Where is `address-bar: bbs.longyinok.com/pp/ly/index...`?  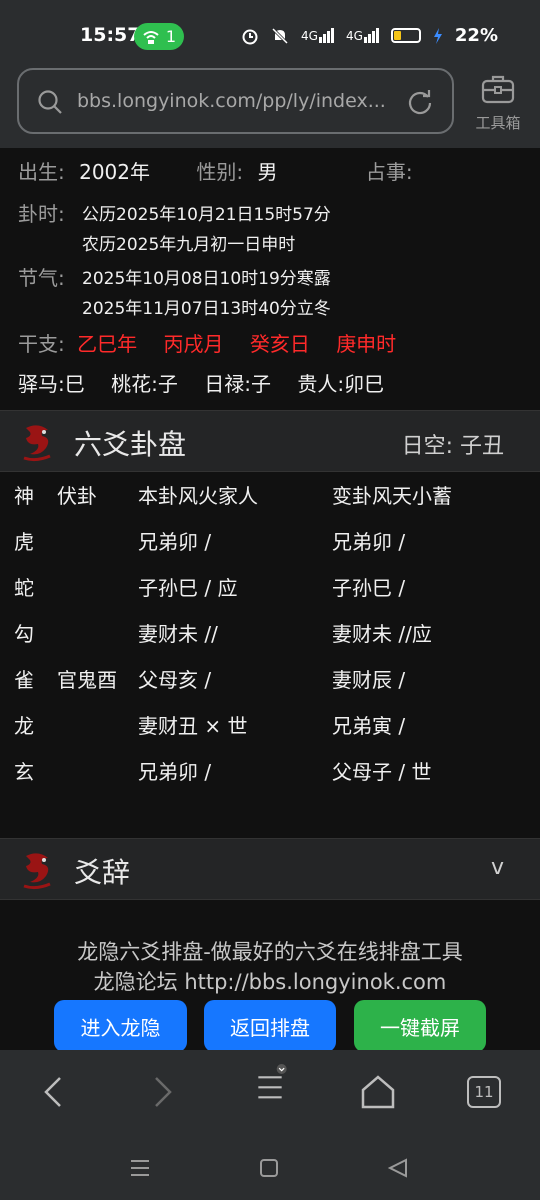 address-bar: bbs.longyinok.com/pp/ly/index... is located at coordinates (235, 101).